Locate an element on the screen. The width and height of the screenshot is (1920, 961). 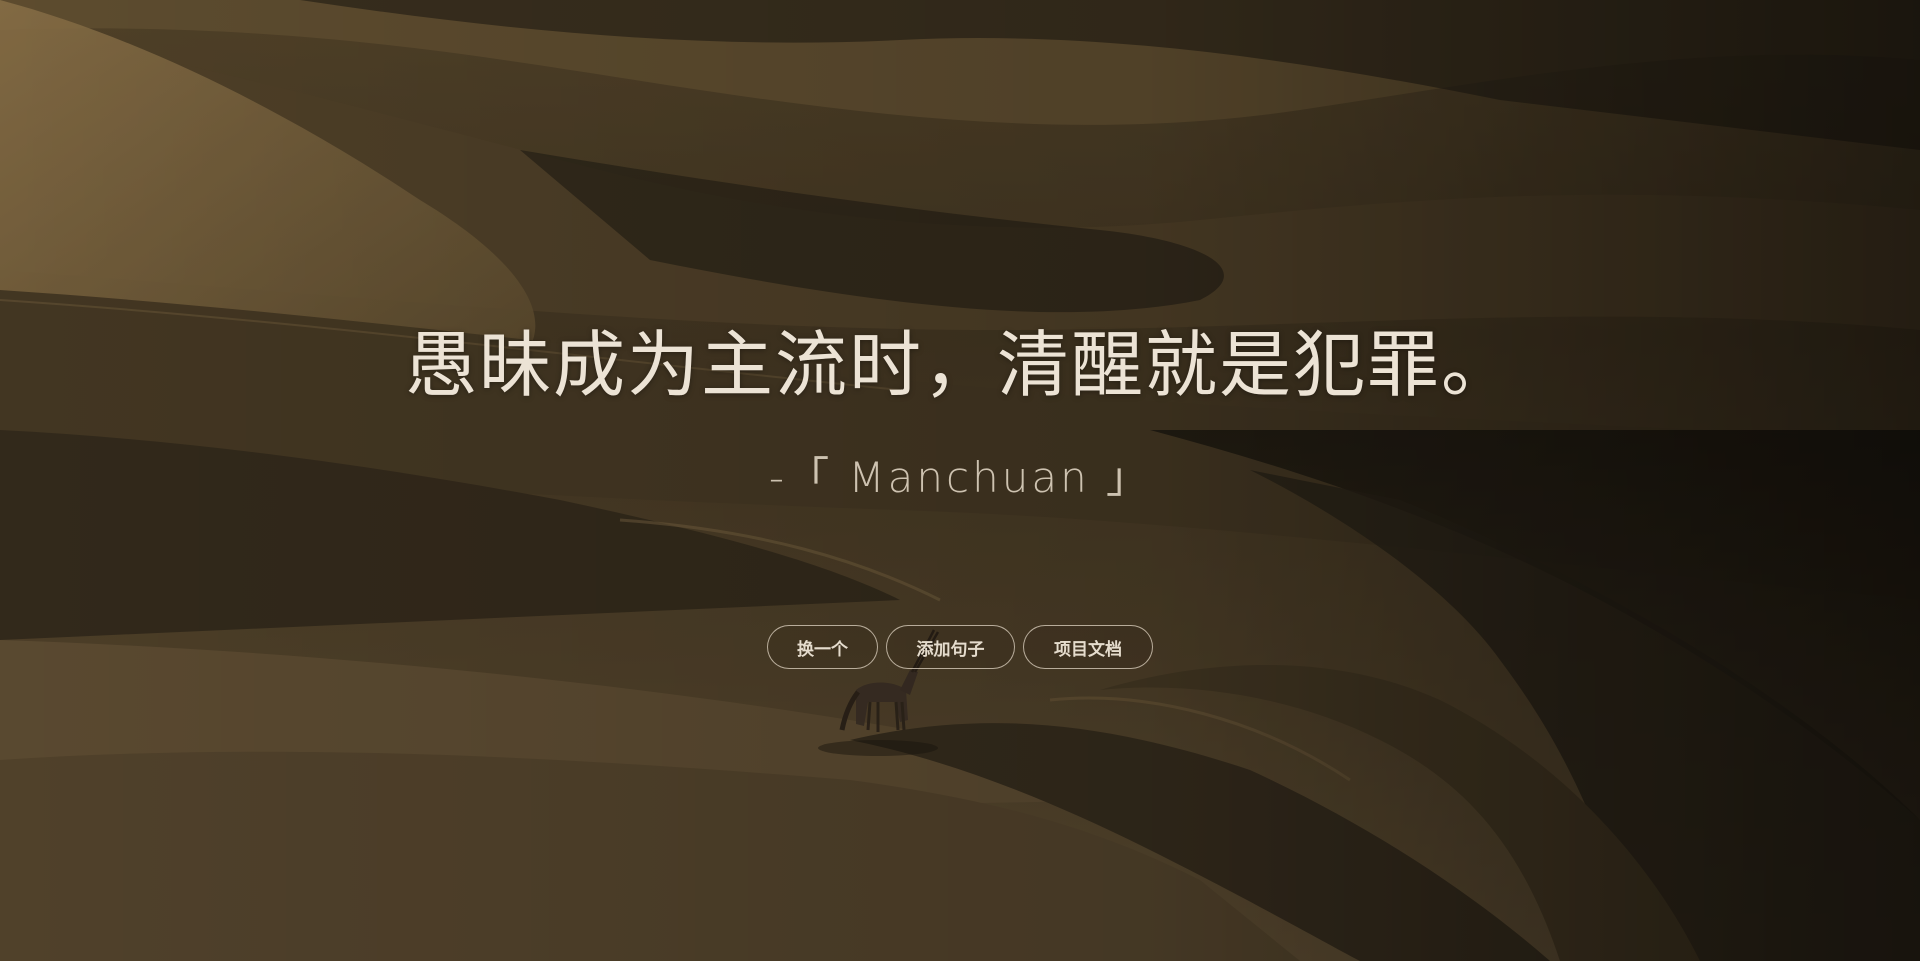
project-docs-button: 项目文档 is located at coordinates (1088, 647).